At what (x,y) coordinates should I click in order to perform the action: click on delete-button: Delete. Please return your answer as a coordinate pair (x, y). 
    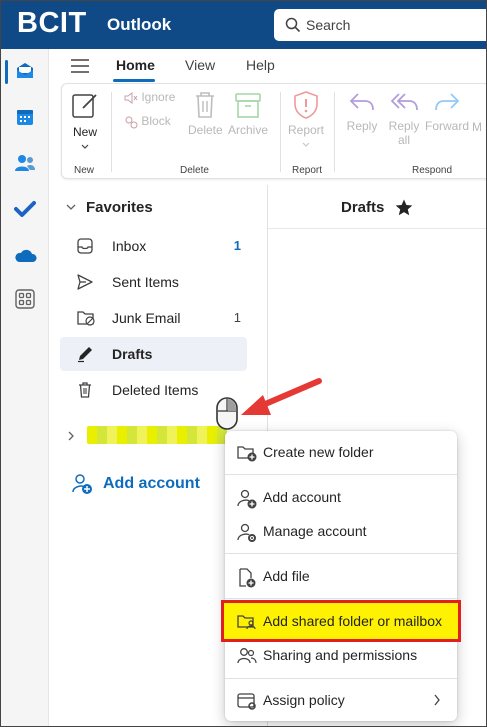
    Looking at the image, I should click on (205, 113).